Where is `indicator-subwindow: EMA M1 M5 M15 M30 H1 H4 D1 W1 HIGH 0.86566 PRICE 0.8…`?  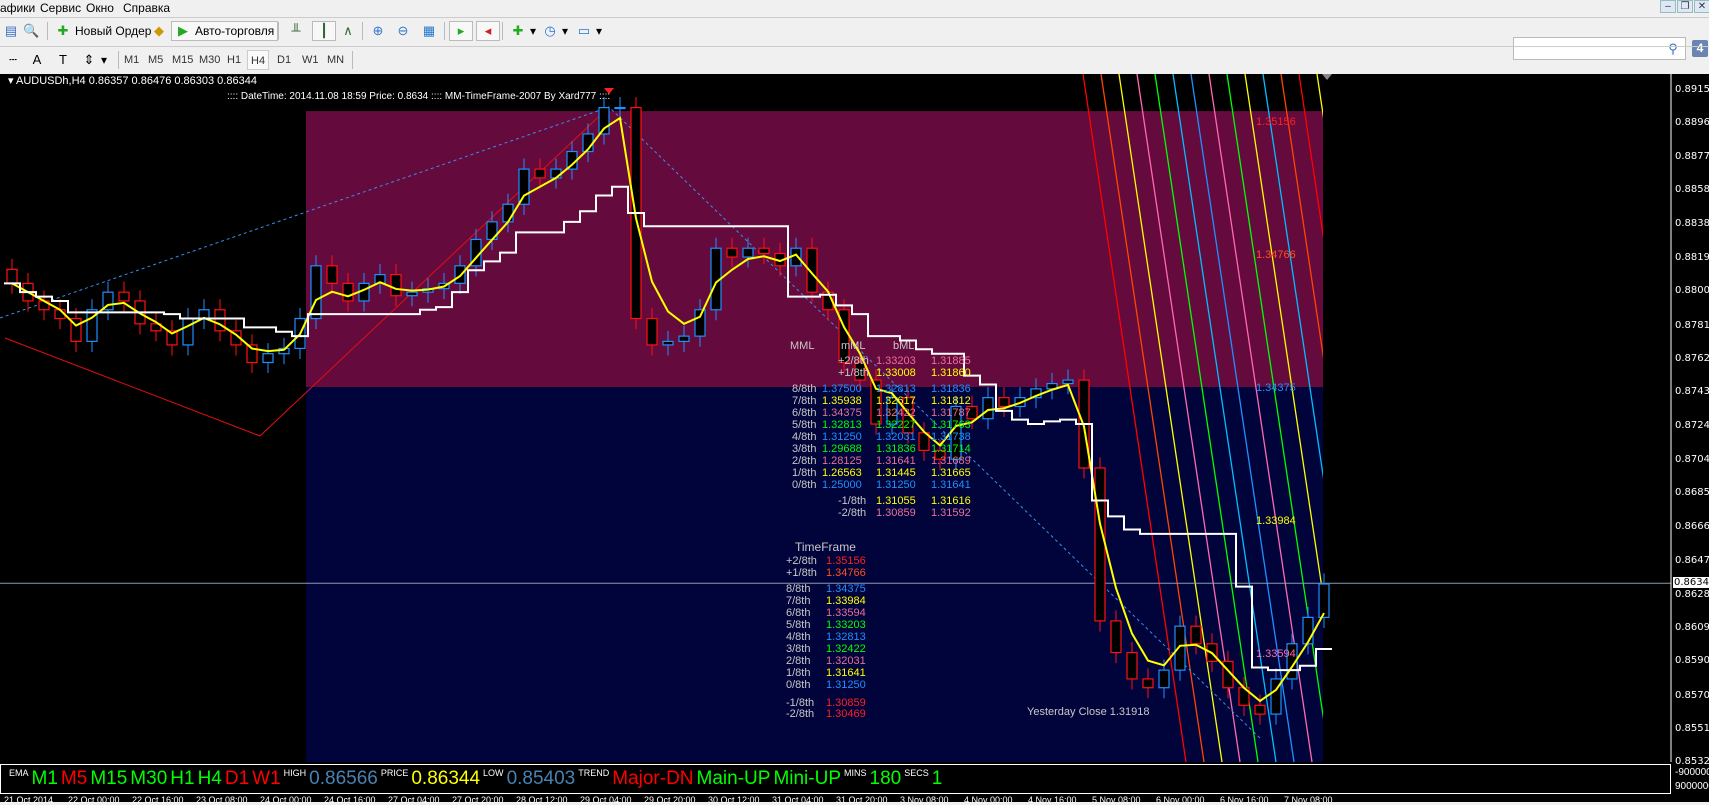 indicator-subwindow: EMA M1 M5 M15 M30 H1 H4 D1 W1 HIGH 0.86566 PRICE 0.8… is located at coordinates (835, 779).